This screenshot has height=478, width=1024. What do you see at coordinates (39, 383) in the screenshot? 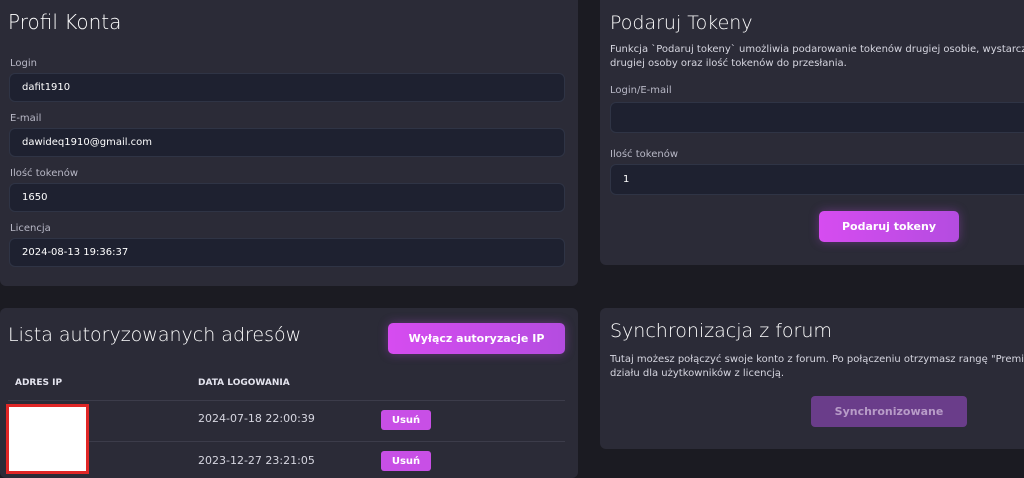
I see `column-ip-address: ADRES IP` at bounding box center [39, 383].